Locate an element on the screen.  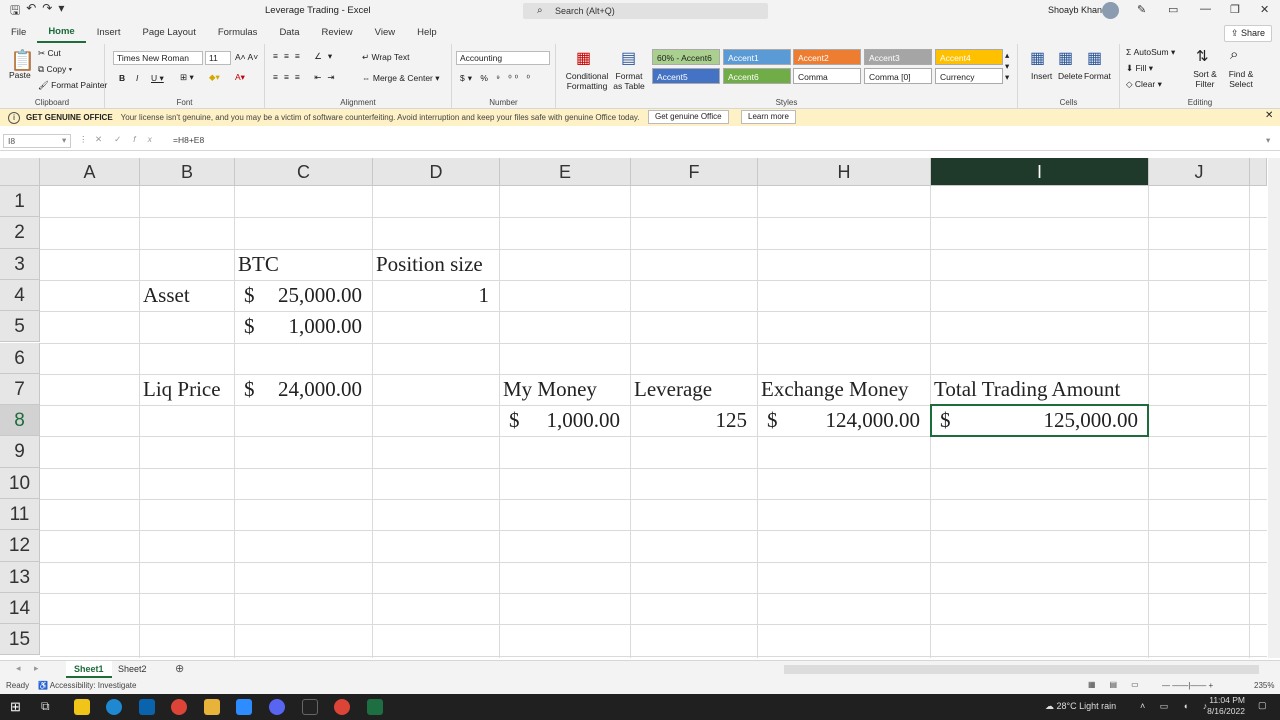
row-header-12: 12 is located at coordinates (20, 546).